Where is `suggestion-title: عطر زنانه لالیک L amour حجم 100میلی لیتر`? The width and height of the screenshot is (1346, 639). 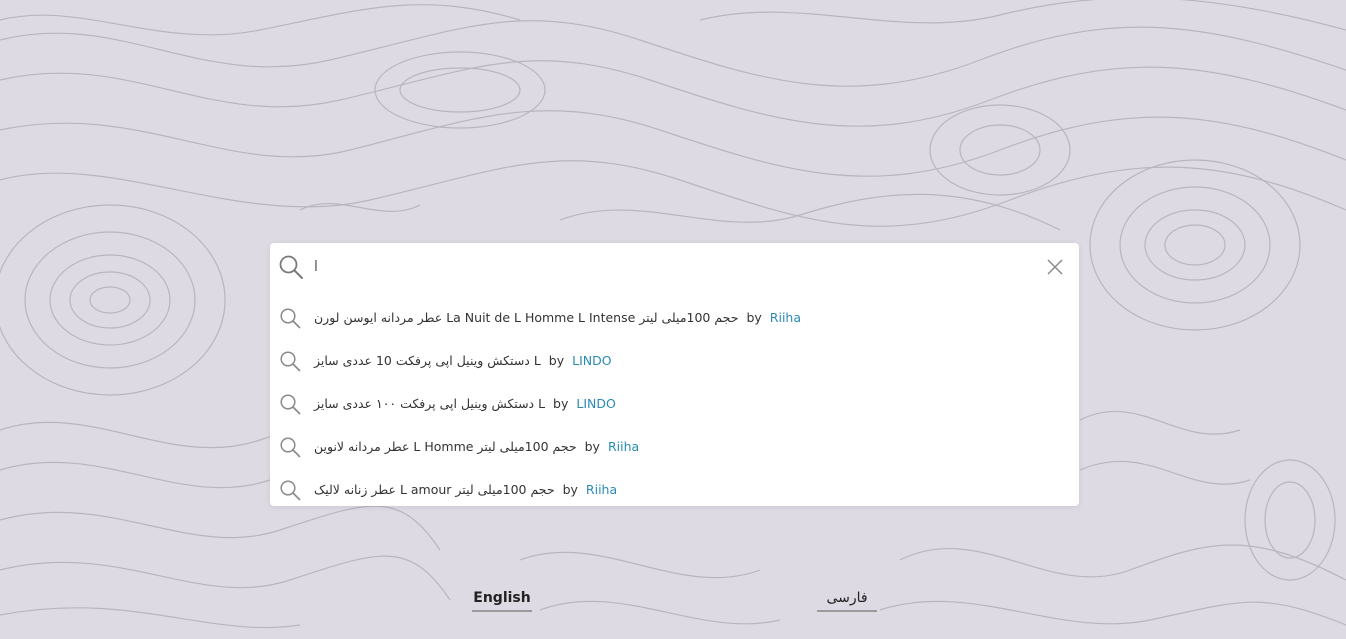 suggestion-title: عطر زنانه لالیک L amour حجم 100میلی لیتر is located at coordinates (434, 489).